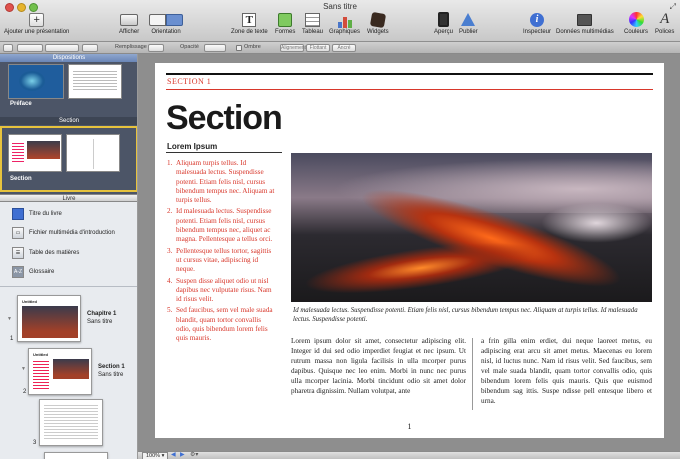 The image size is (680, 459). I want to click on layout-label-section: Section, so click(21, 179).